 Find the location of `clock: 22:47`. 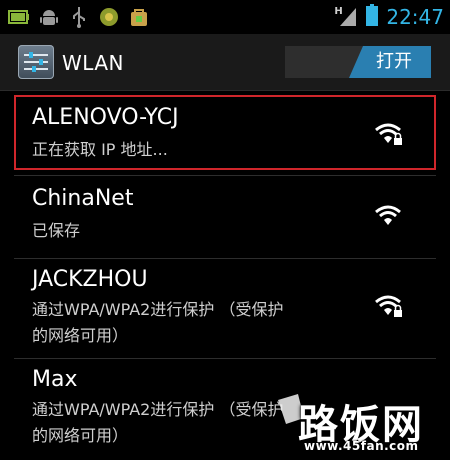

clock: 22:47 is located at coordinates (415, 17).